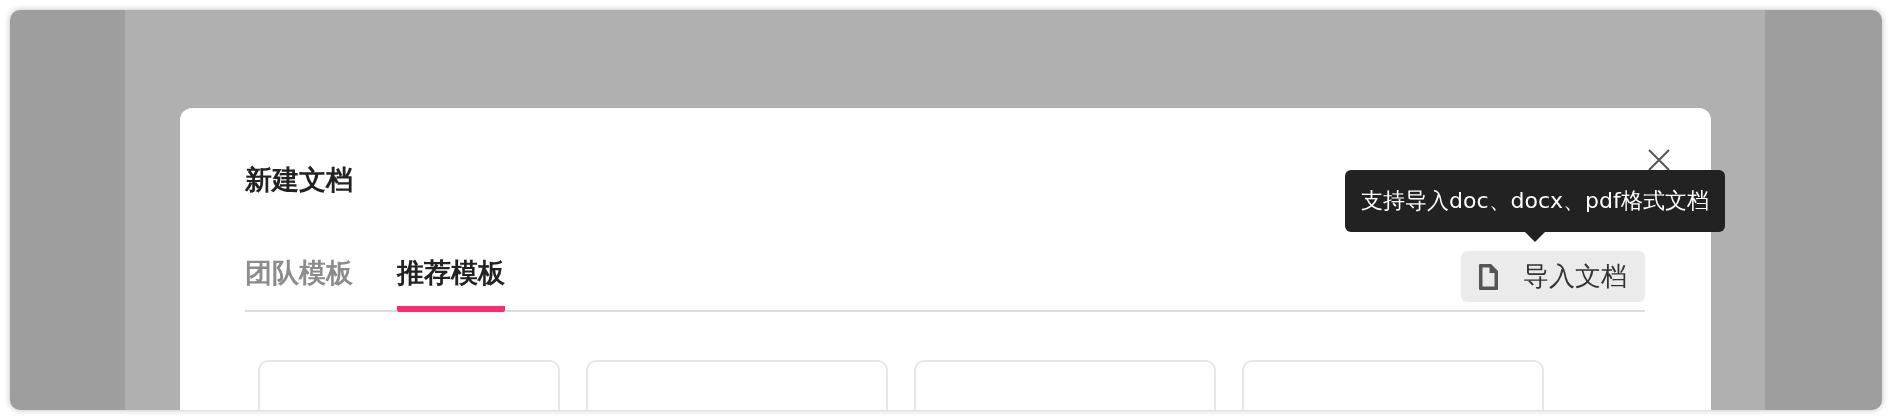 The image size is (1892, 420). Describe the element at coordinates (1659, 160) in the screenshot. I see `close-icon` at that location.